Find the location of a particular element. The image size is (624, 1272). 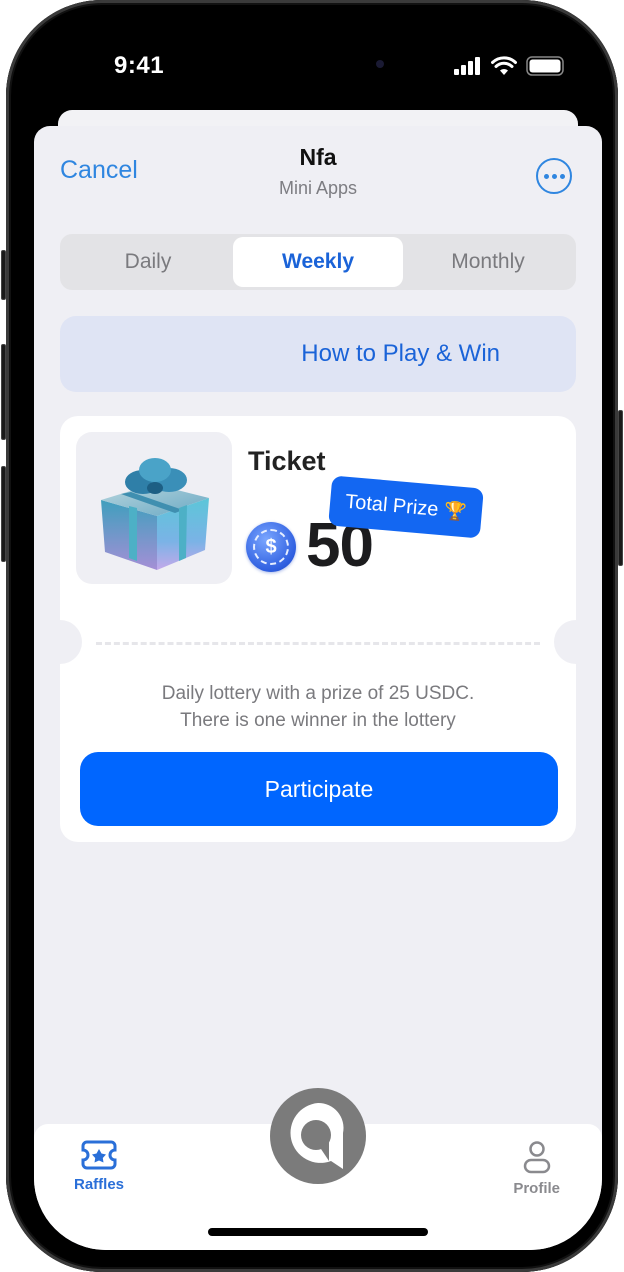

camera-dot is located at coordinates (380, 64).